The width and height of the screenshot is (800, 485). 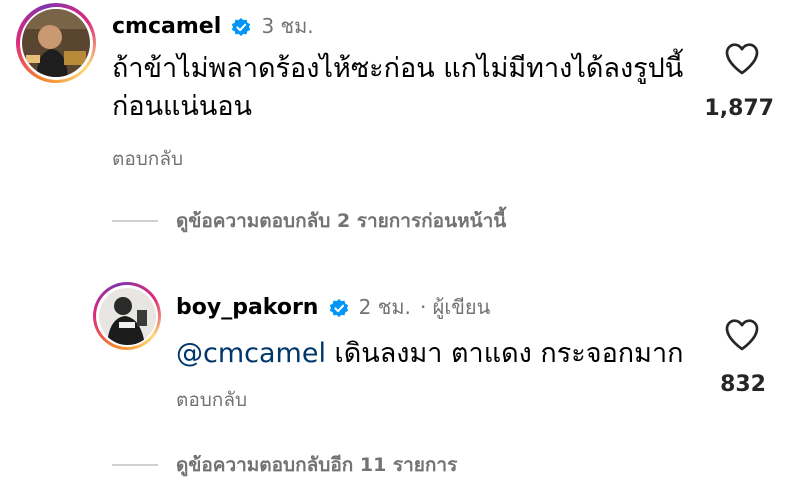 What do you see at coordinates (251, 353) in the screenshot?
I see `mention-link: @cmcamel` at bounding box center [251, 353].